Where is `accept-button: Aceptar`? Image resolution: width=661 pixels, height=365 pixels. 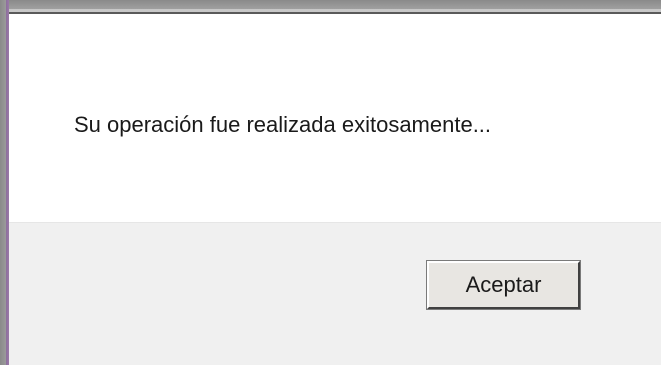
accept-button: Aceptar is located at coordinates (503, 285).